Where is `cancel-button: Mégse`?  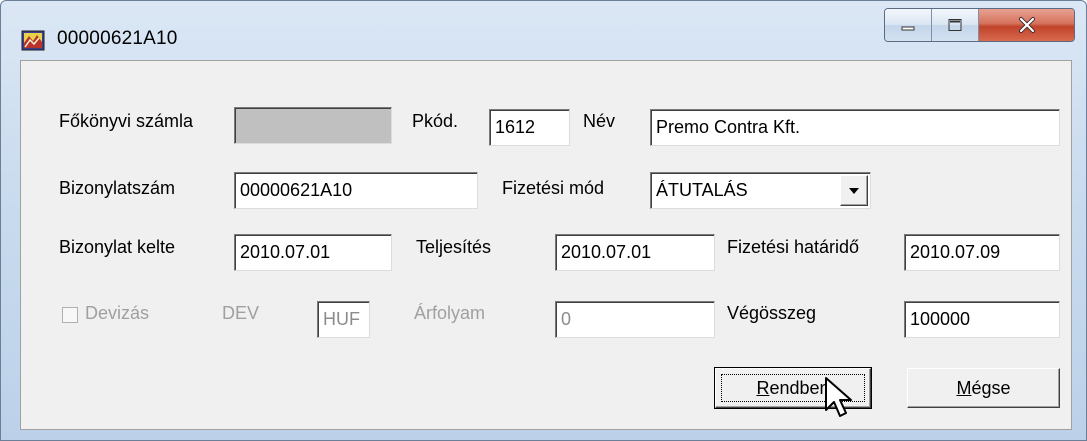
cancel-button: Mégse is located at coordinates (983, 388).